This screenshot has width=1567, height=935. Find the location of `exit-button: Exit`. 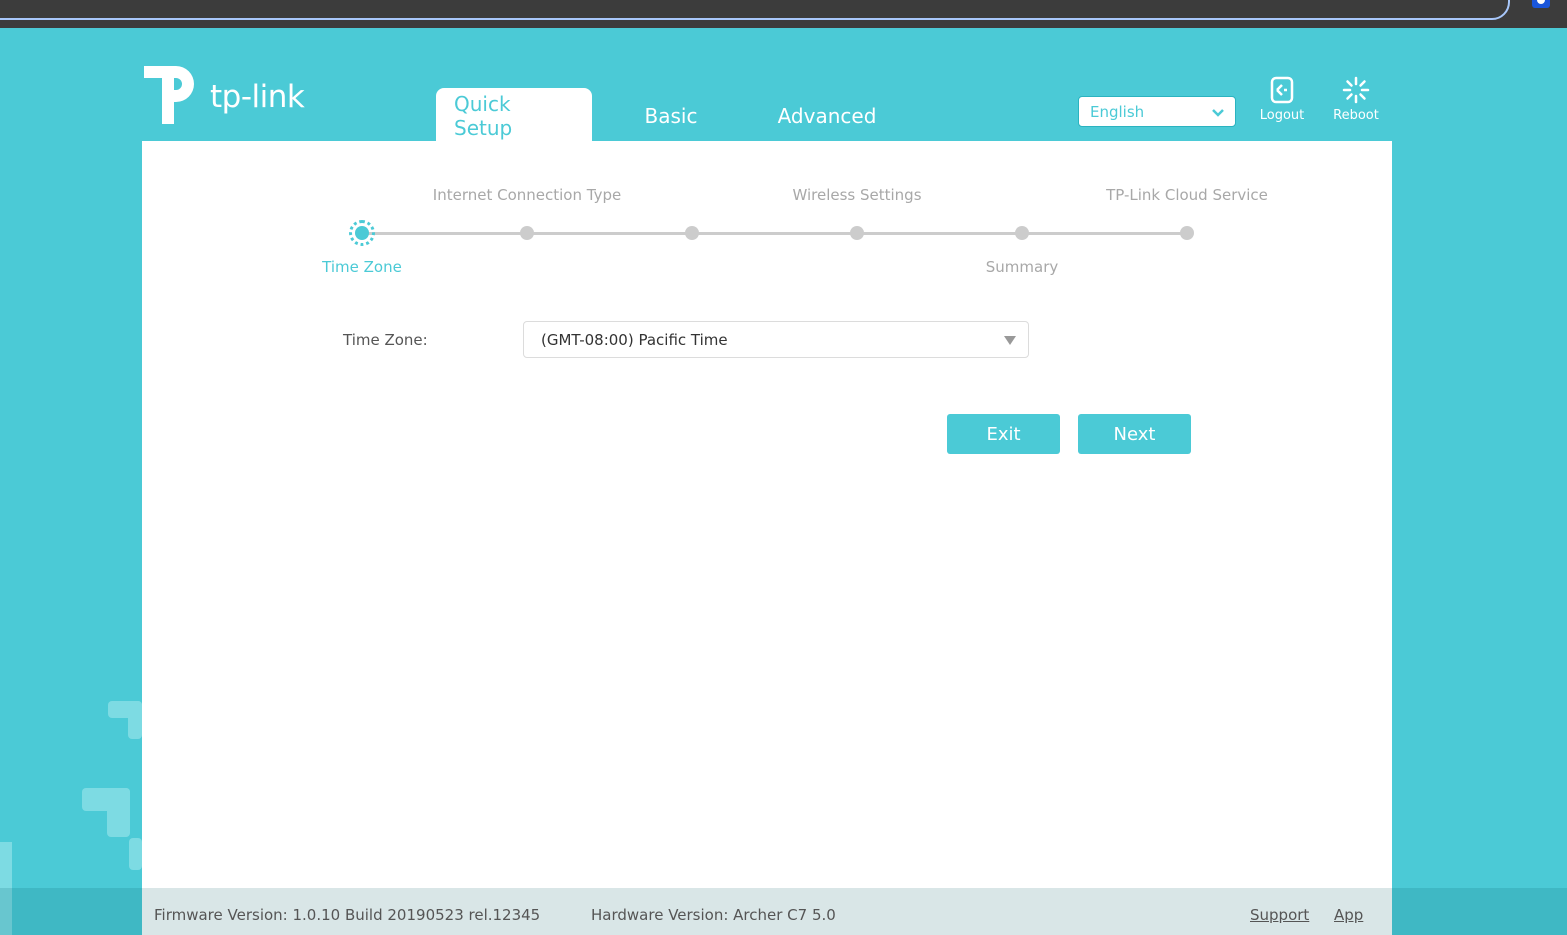

exit-button: Exit is located at coordinates (1003, 434).